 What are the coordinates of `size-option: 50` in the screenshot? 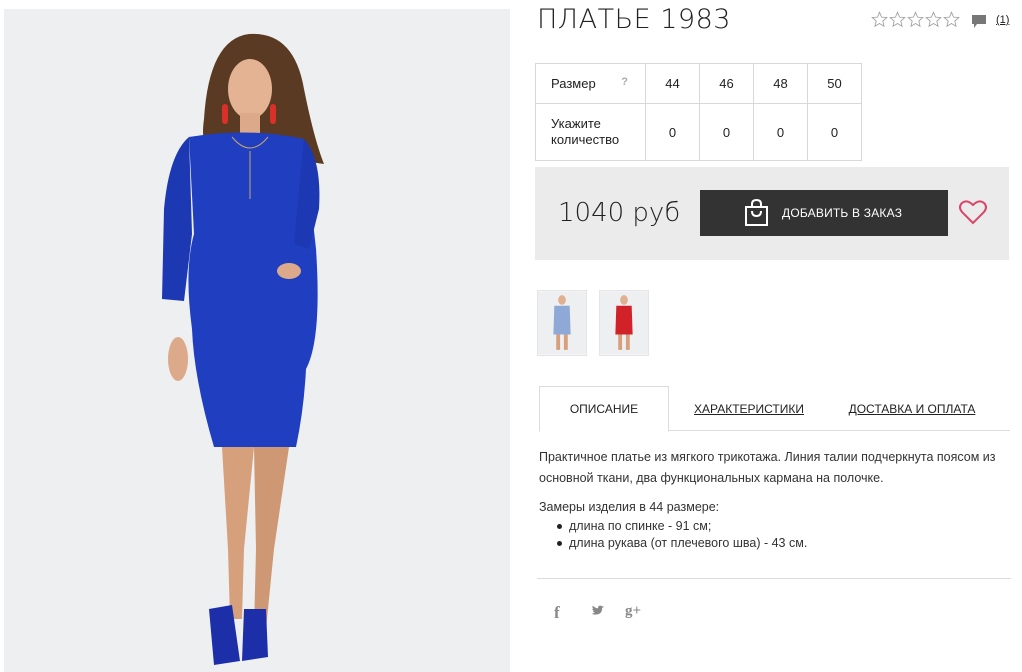 It's located at (834, 83).